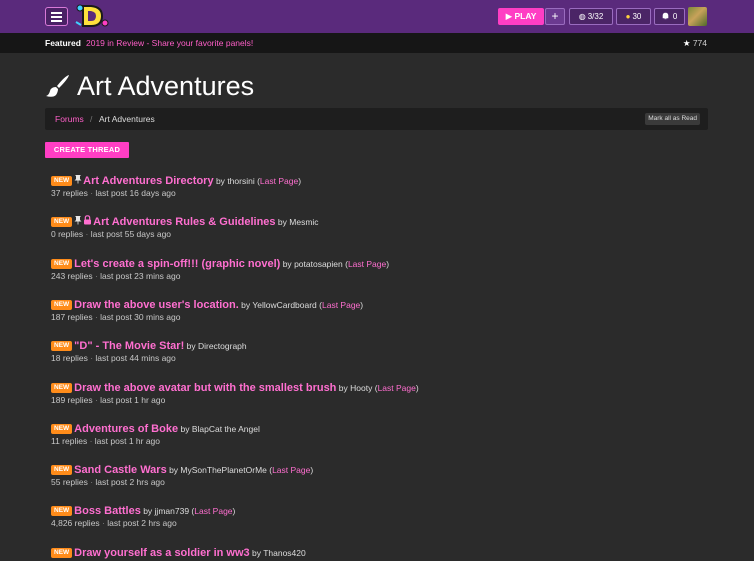 The width and height of the screenshot is (754, 561). Describe the element at coordinates (107, 511) in the screenshot. I see `thread-title-link: Boss Battles` at that location.